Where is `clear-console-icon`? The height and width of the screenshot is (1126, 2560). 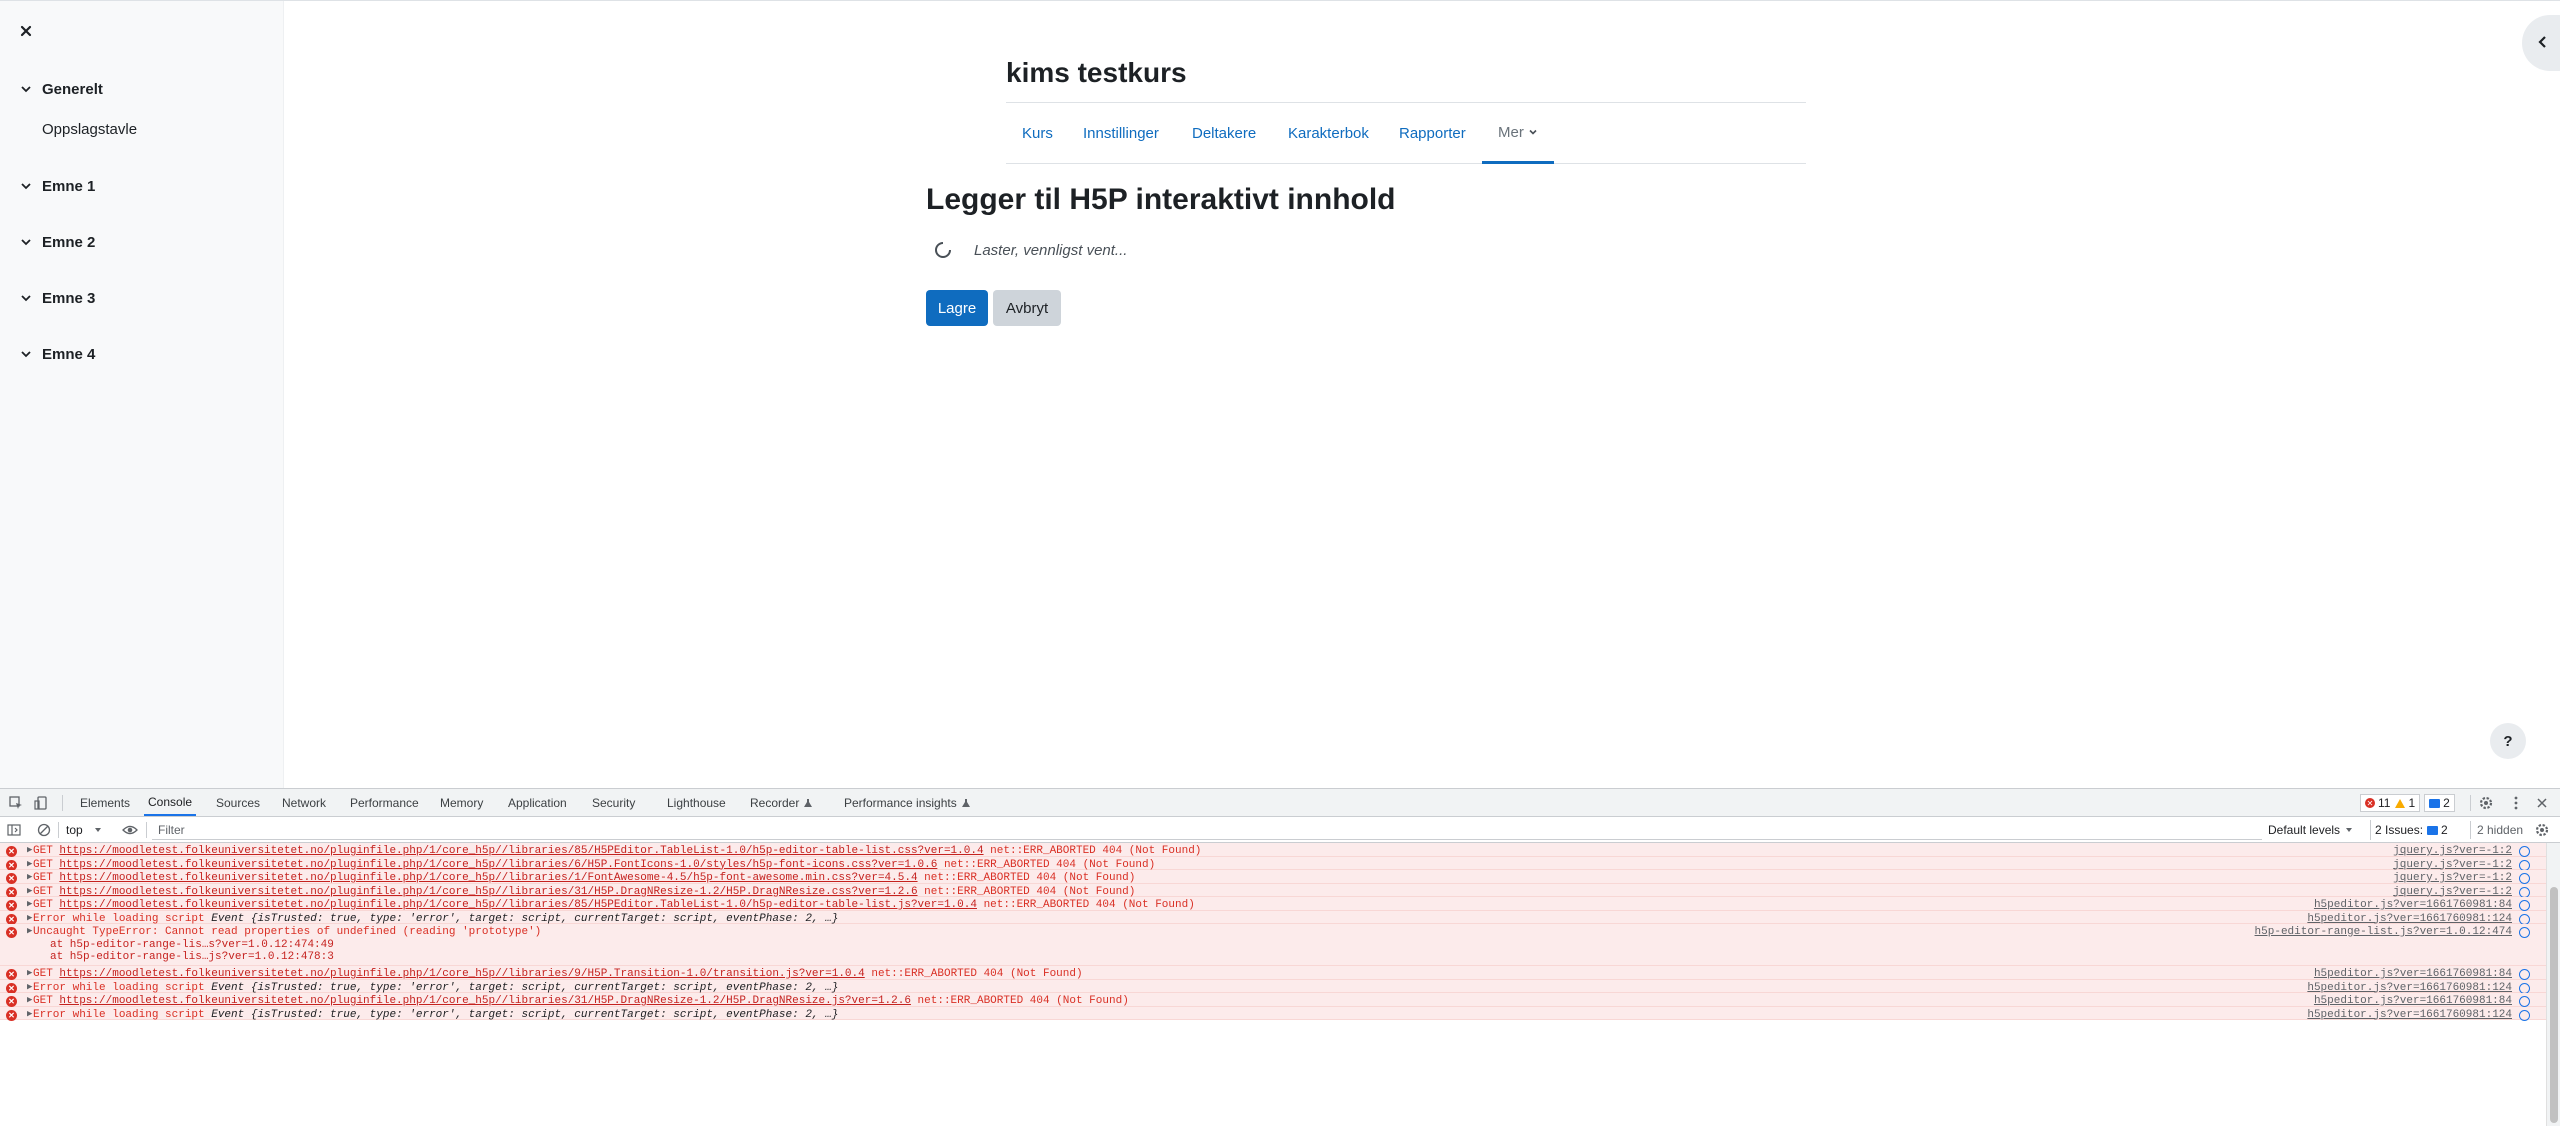
clear-console-icon is located at coordinates (44, 830).